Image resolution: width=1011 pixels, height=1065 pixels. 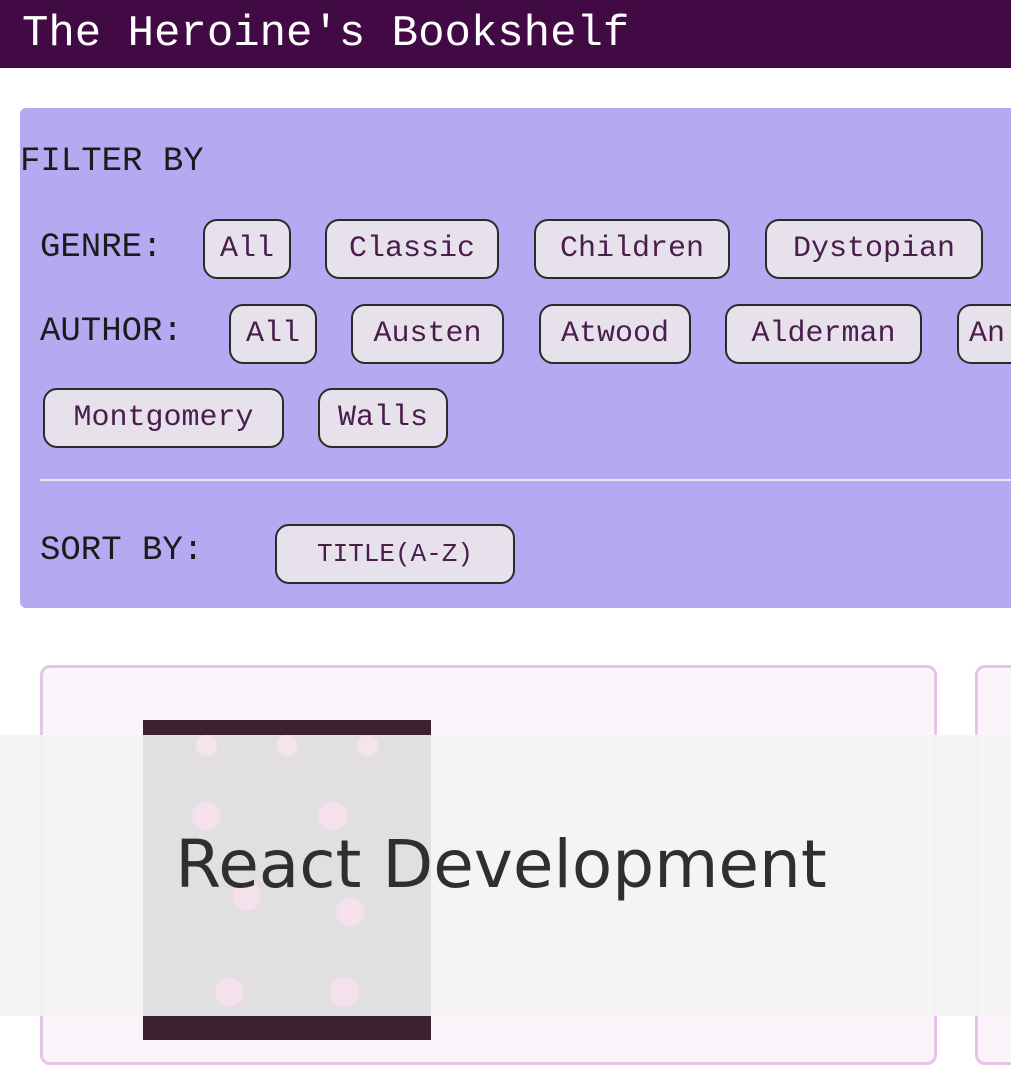 I want to click on author-chip-austen: Austen, so click(x=427, y=334).